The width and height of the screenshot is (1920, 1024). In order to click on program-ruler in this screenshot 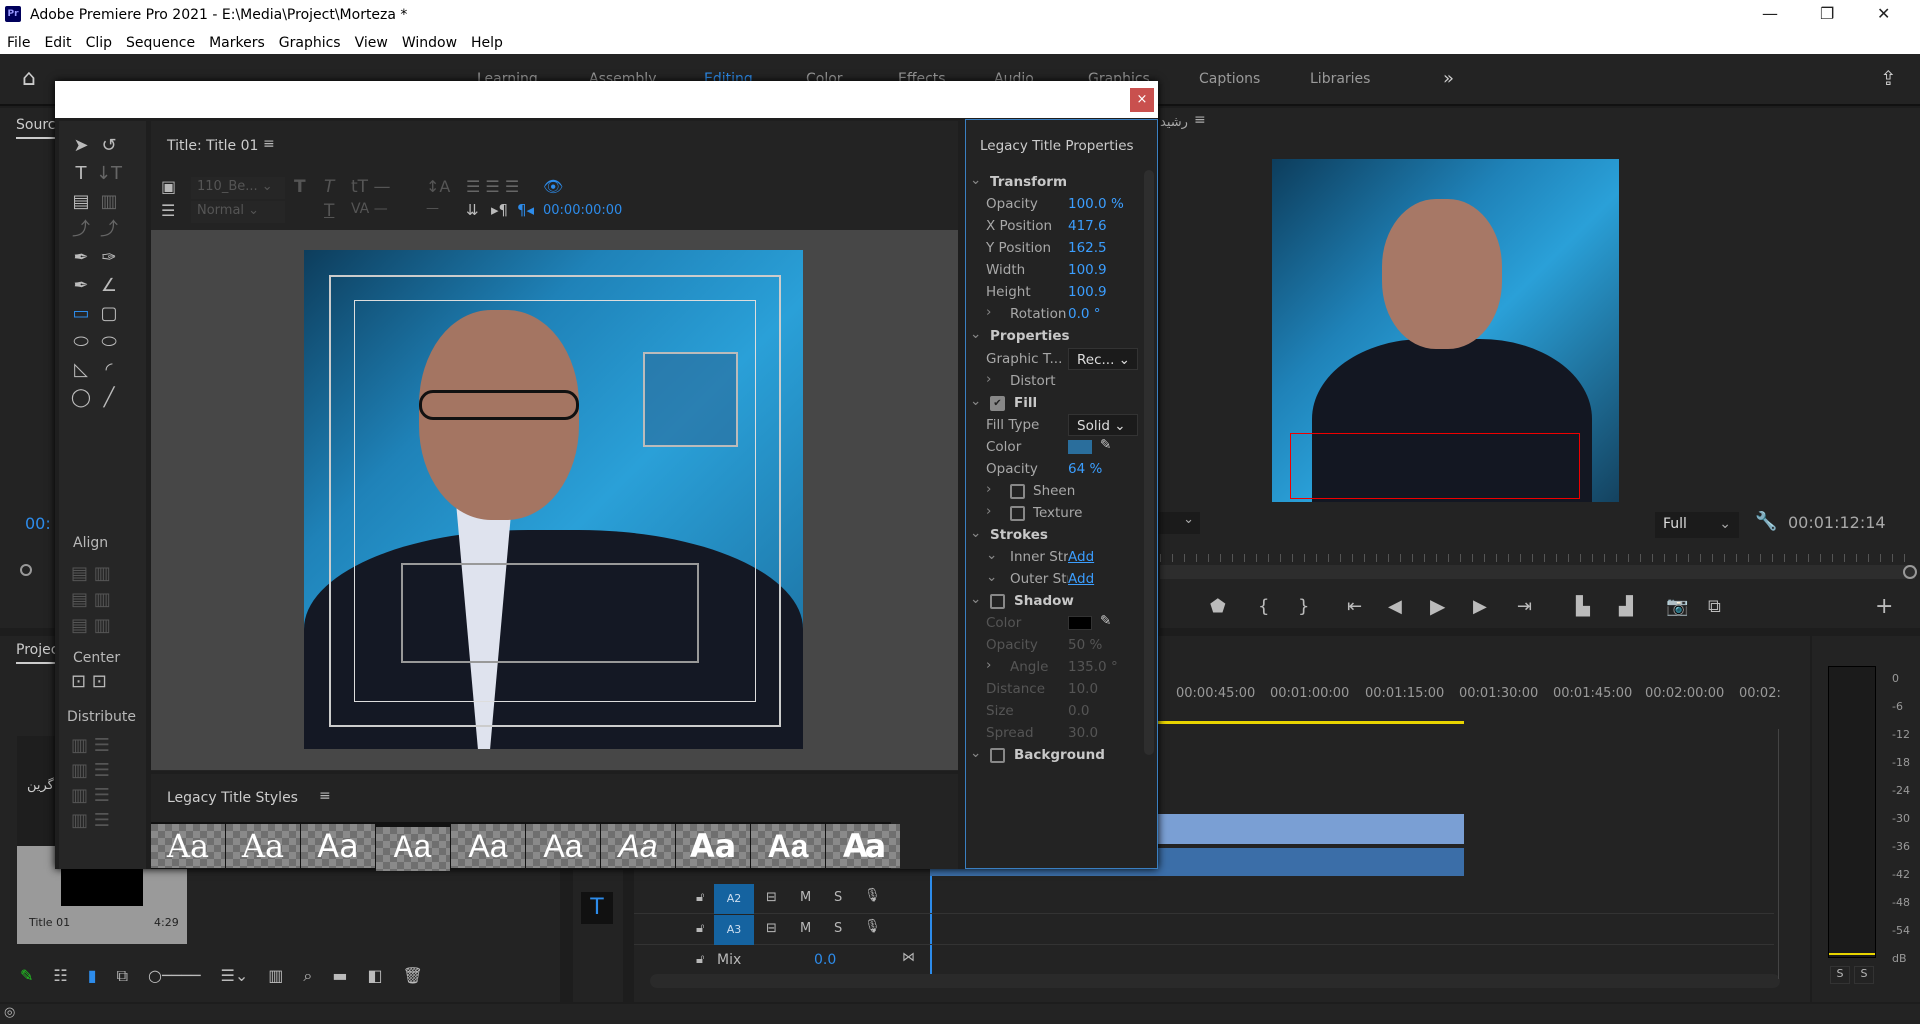, I will do `click(1537, 558)`.